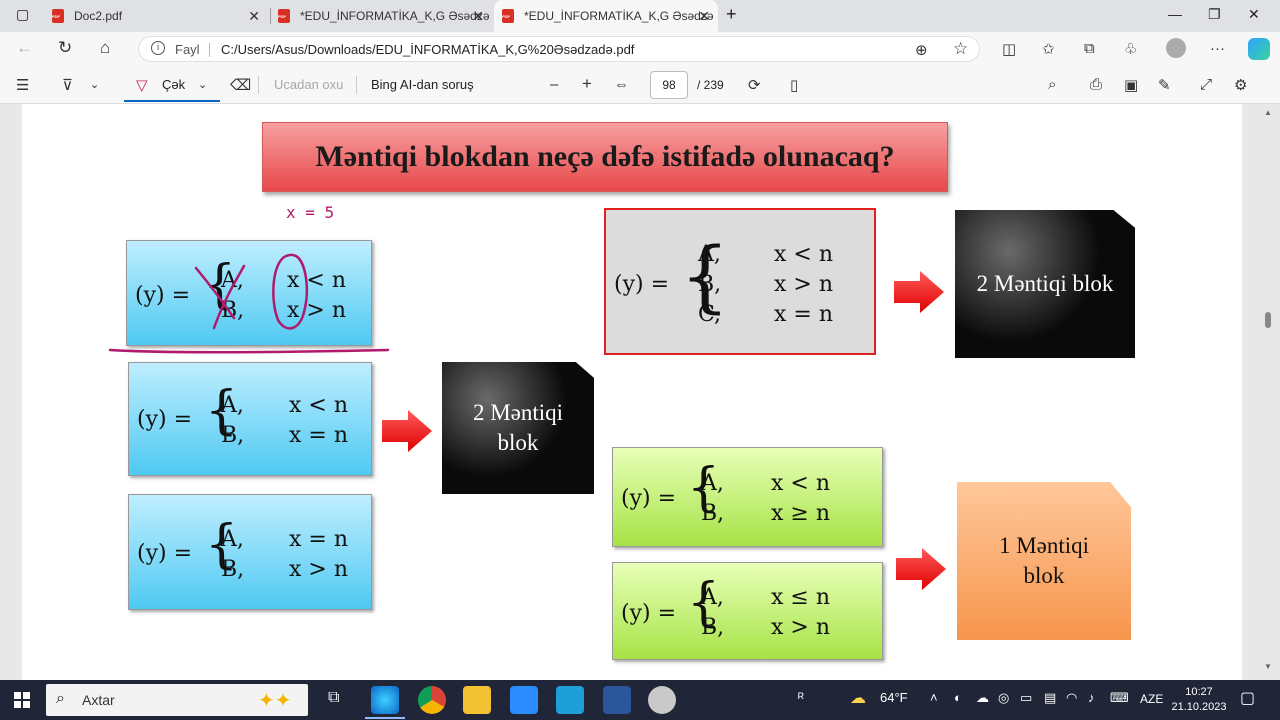 The width and height of the screenshot is (1280, 720). Describe the element at coordinates (250, 419) in the screenshot. I see `equation-box-blue-2: (y) = { A, B, x < n x = n` at that location.